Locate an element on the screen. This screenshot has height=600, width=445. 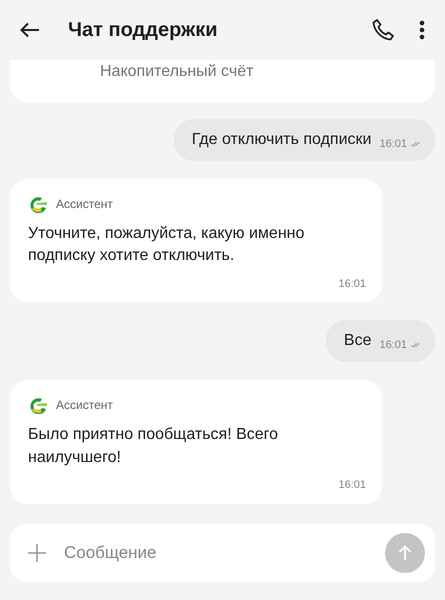
account-label: Накопительный счёт is located at coordinates (177, 72).